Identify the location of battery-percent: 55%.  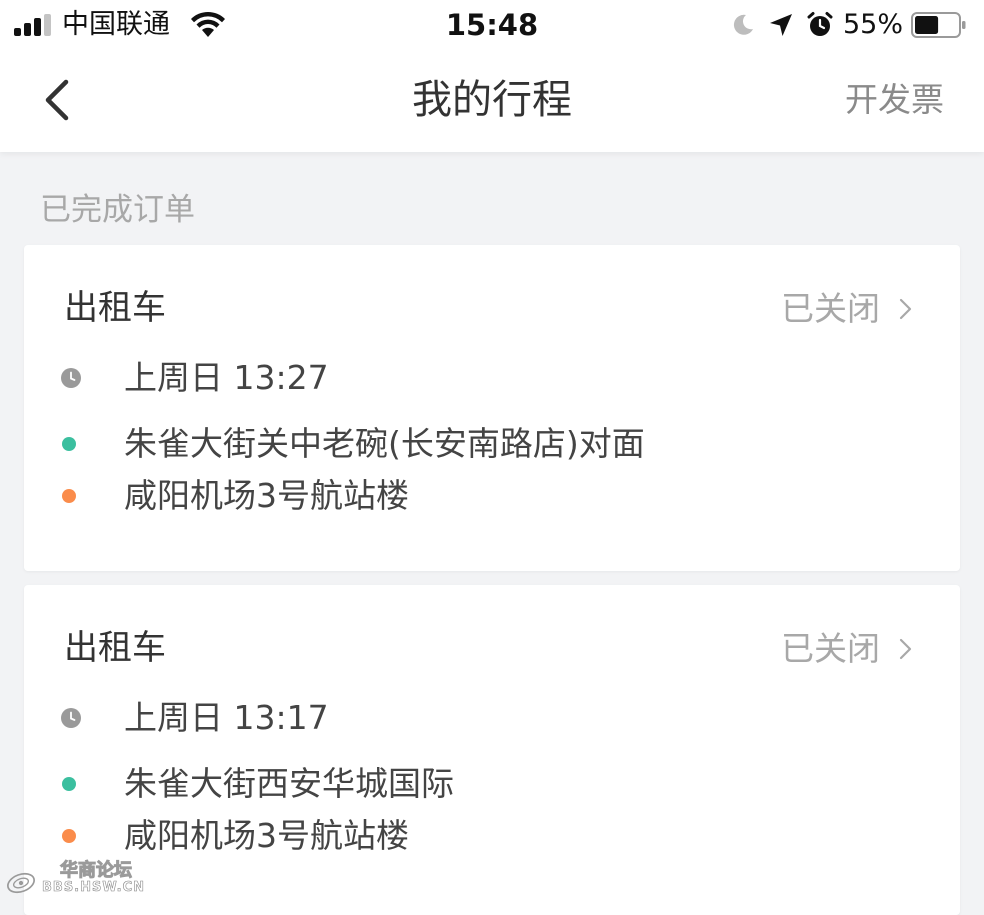
(873, 24).